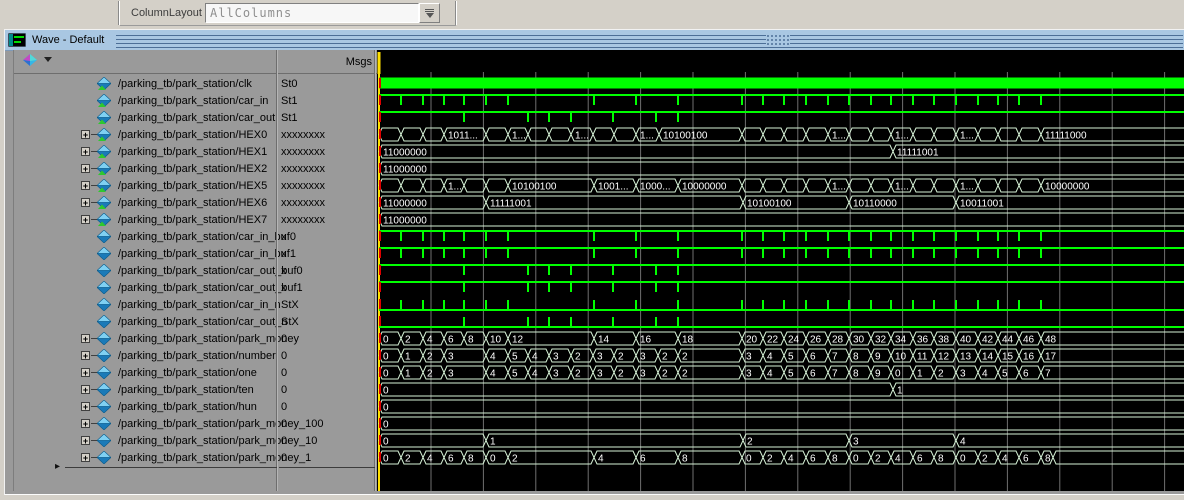  I want to click on header-dropdown-arrow-icon, so click(48, 59).